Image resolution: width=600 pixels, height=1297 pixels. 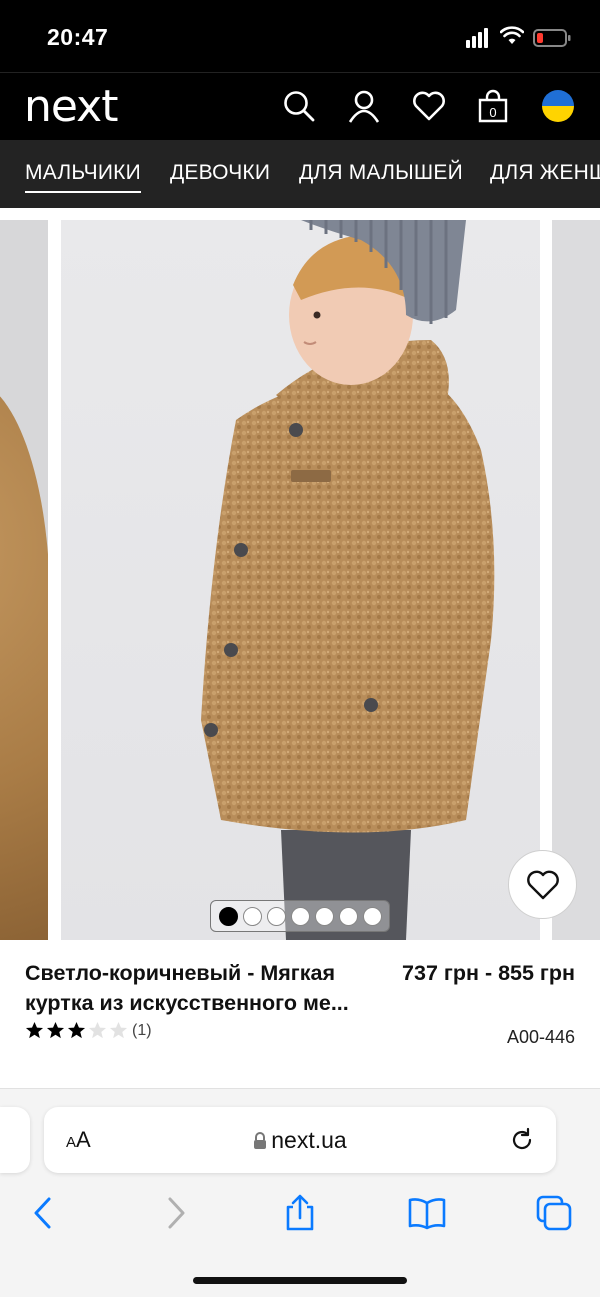 What do you see at coordinates (15, 1140) in the screenshot?
I see `previous-tab` at bounding box center [15, 1140].